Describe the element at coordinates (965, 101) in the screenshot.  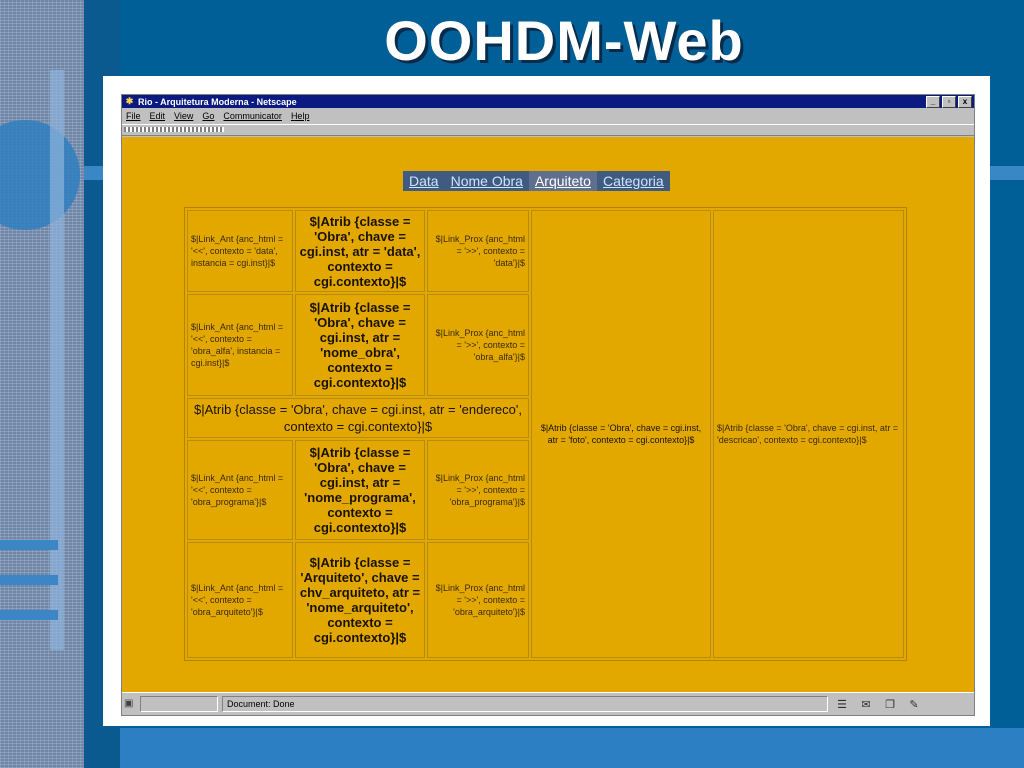
I see `close-button: x` at that location.